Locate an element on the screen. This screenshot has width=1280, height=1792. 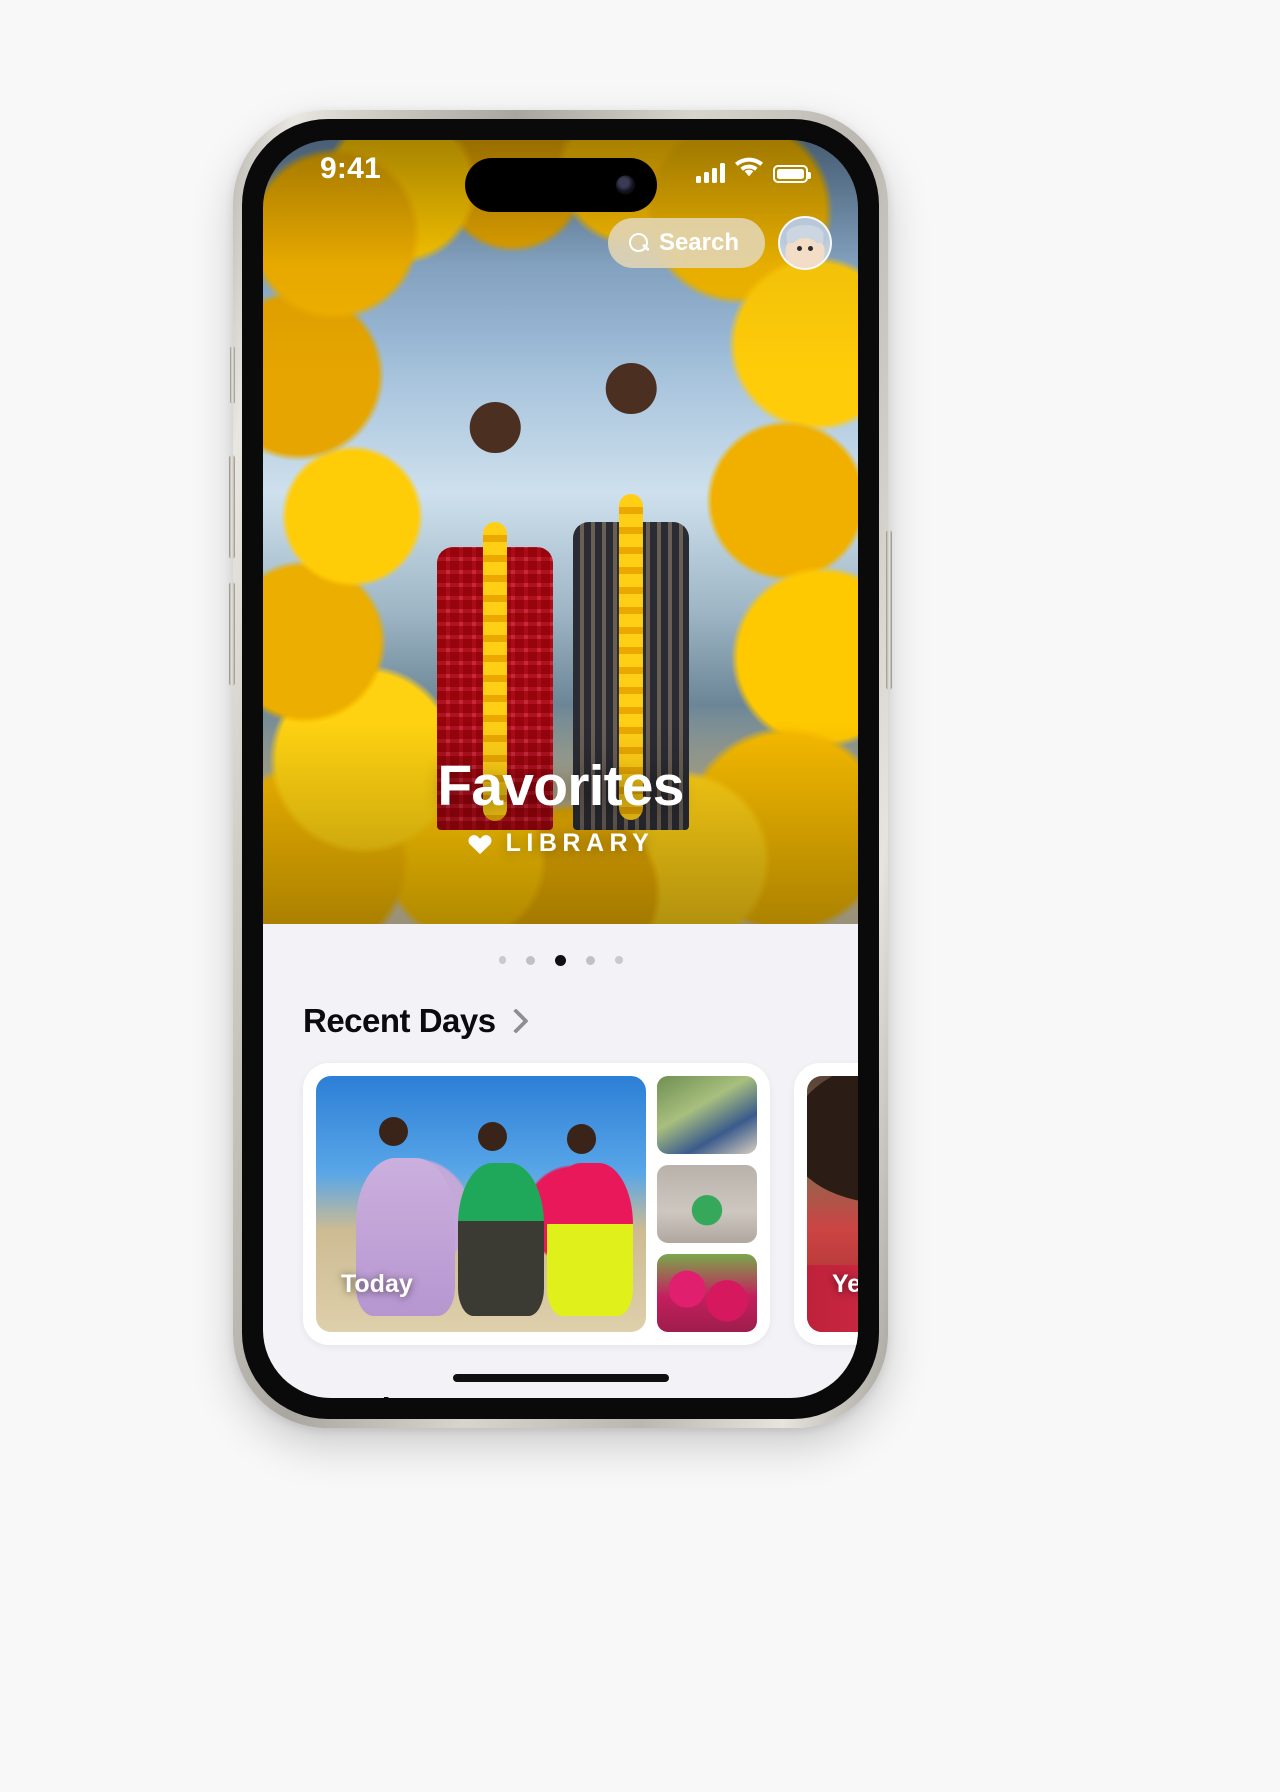
front-camera-icon is located at coordinates (625, 185).